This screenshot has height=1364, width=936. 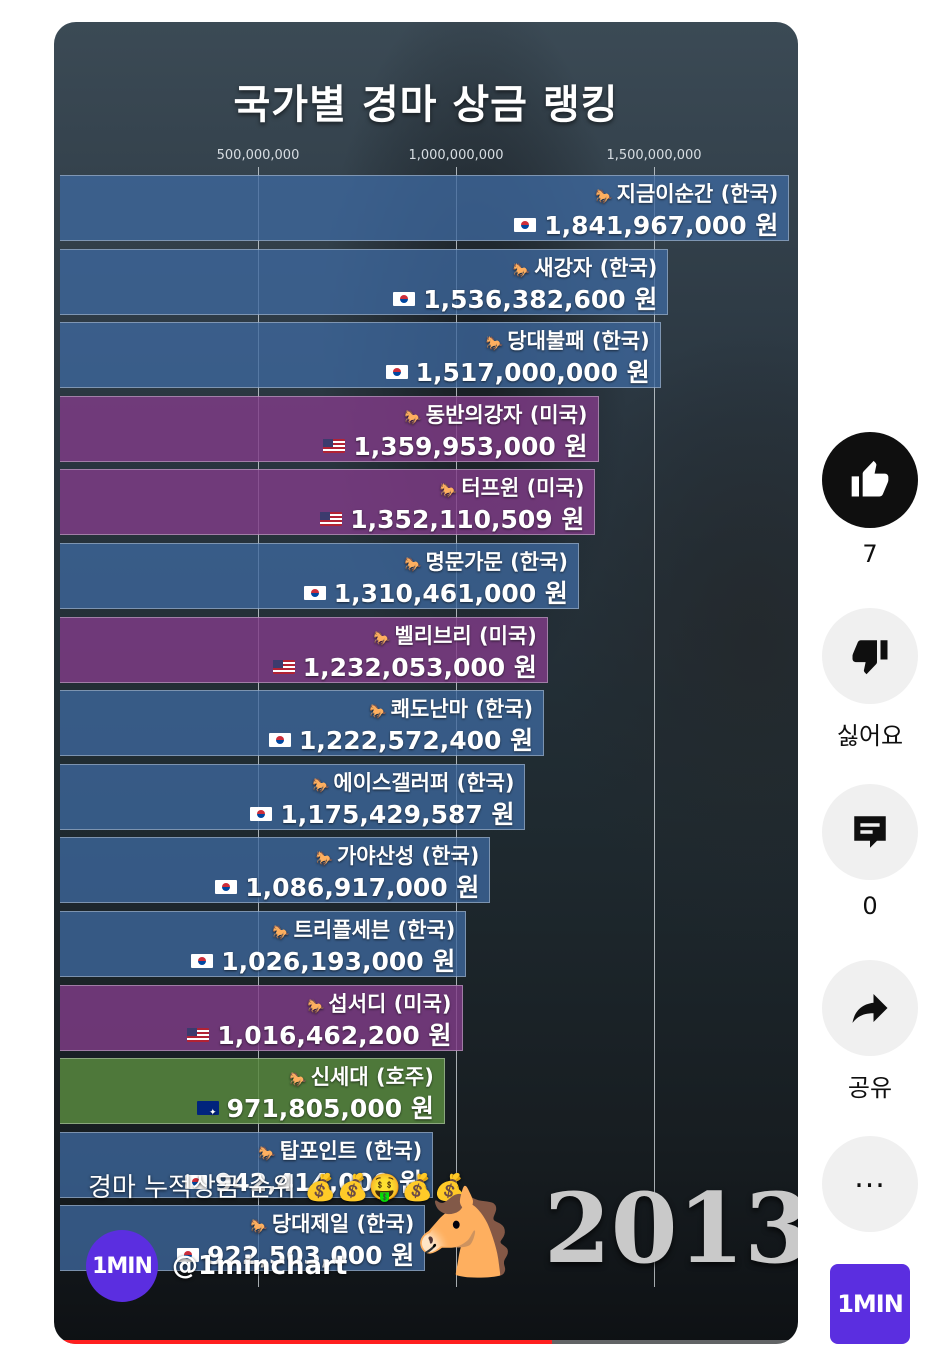 What do you see at coordinates (340, 1150) in the screenshot?
I see `bar-name-label: 🐎 탑포인트 (한국)` at bounding box center [340, 1150].